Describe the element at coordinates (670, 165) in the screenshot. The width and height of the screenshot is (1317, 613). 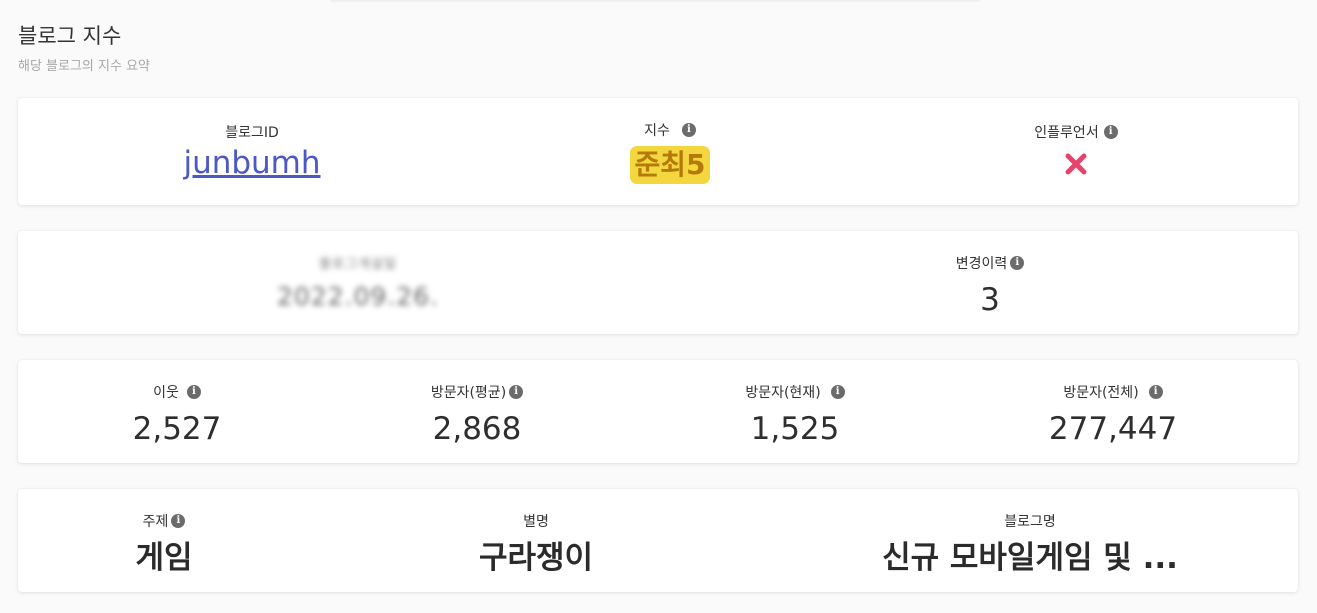
I see `index-grade-badge: 준최5` at that location.